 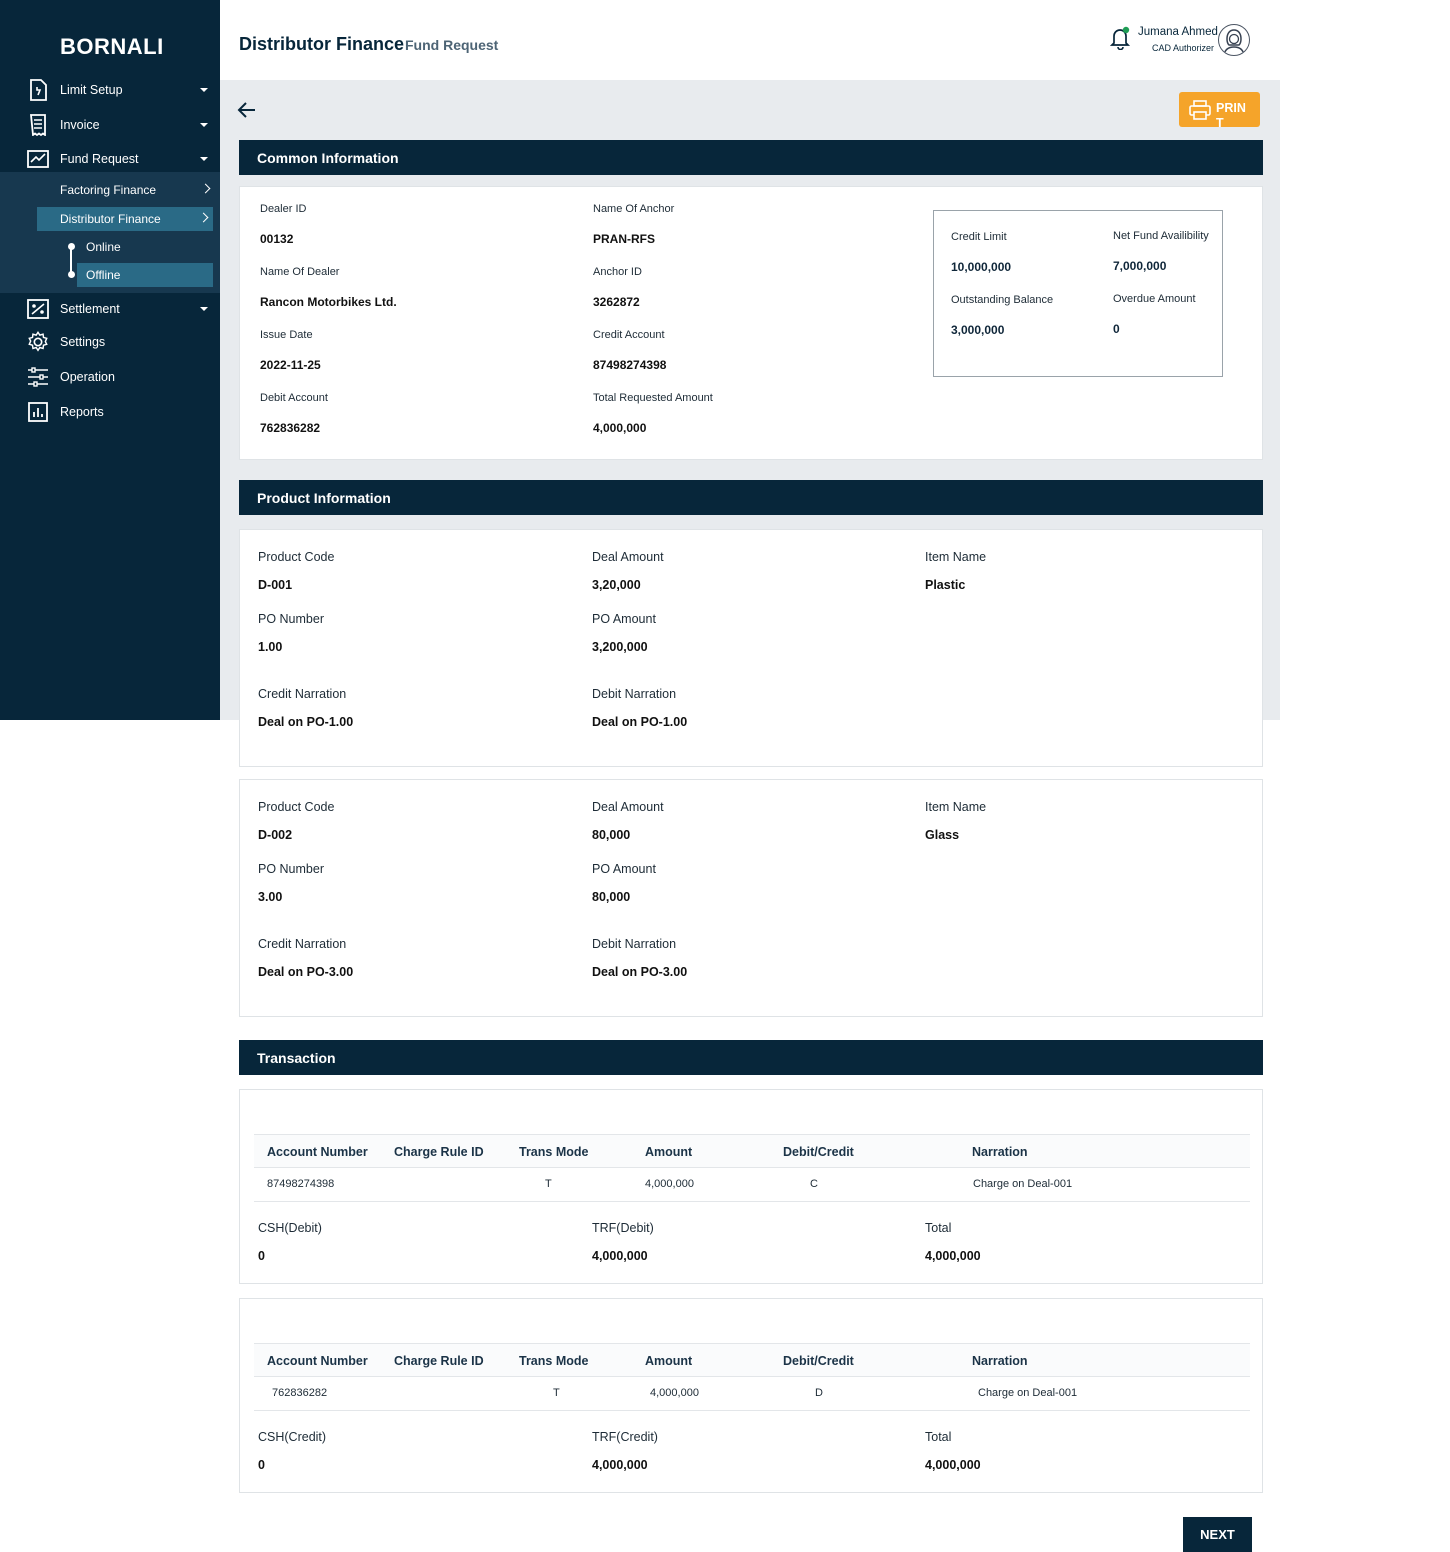 I want to click on section-title: Common Information, so click(x=328, y=157).